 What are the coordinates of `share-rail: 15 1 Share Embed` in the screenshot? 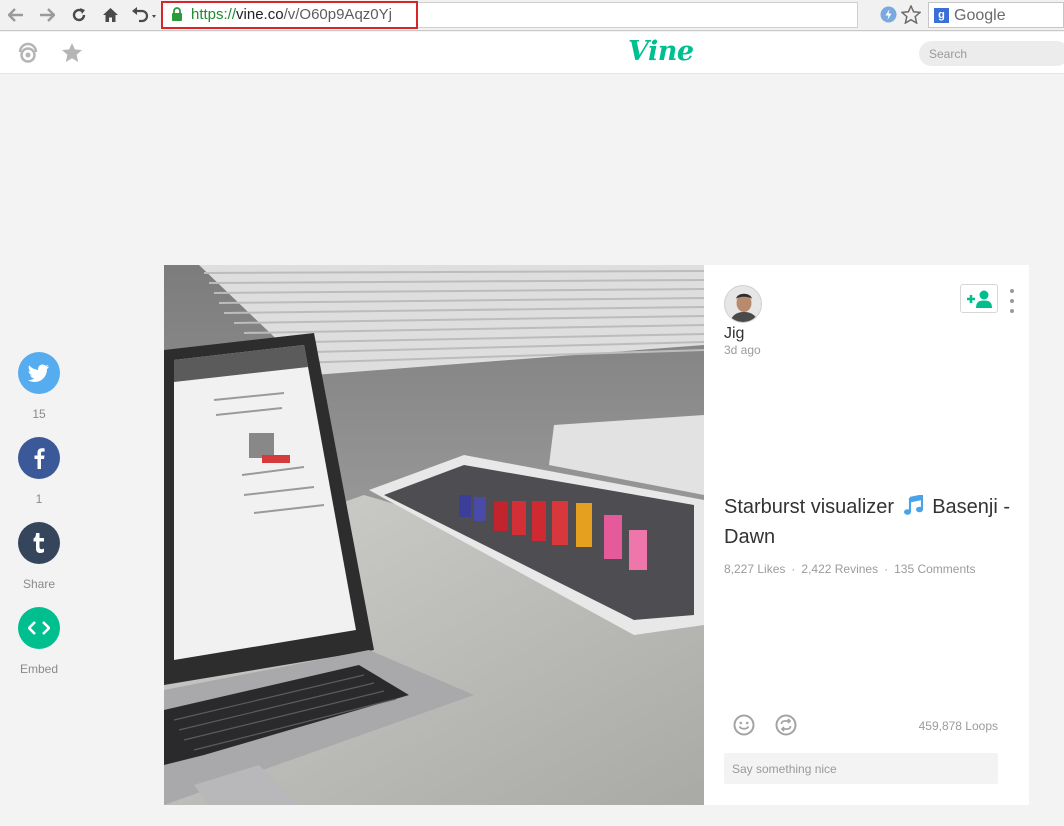 It's located at (39, 522).